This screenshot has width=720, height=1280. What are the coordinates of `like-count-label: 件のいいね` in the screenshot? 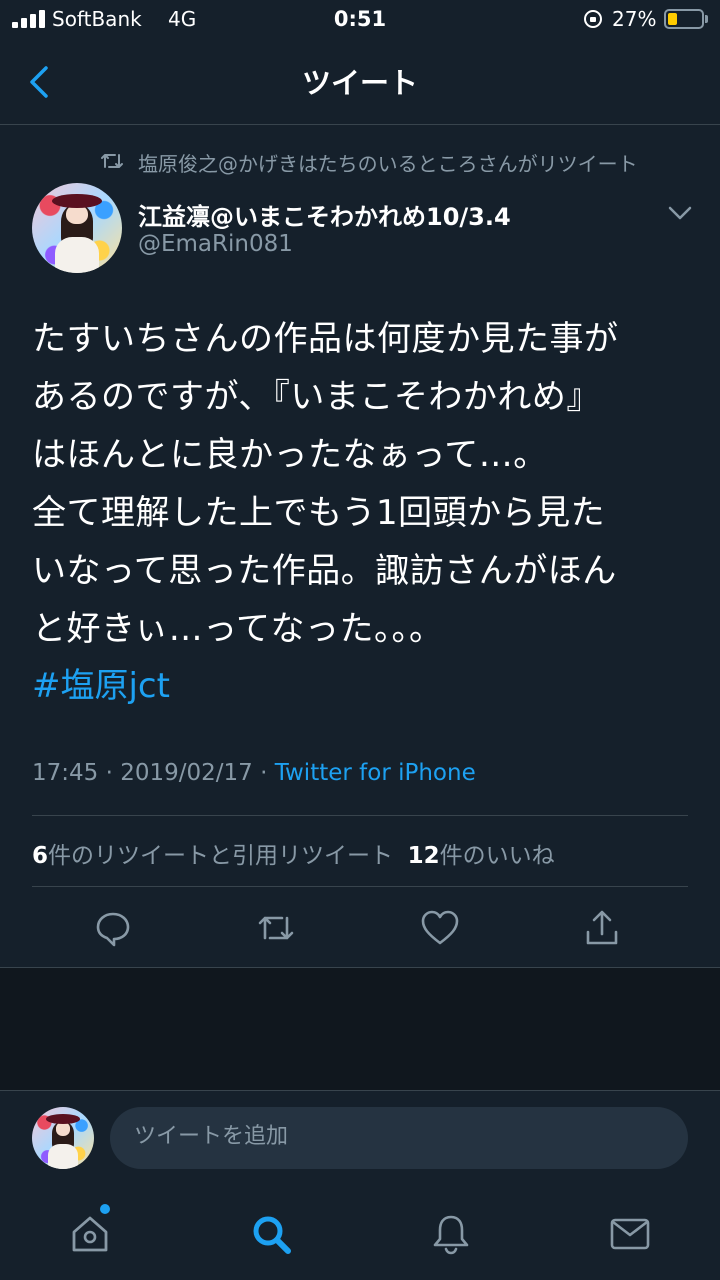 It's located at (497, 856).